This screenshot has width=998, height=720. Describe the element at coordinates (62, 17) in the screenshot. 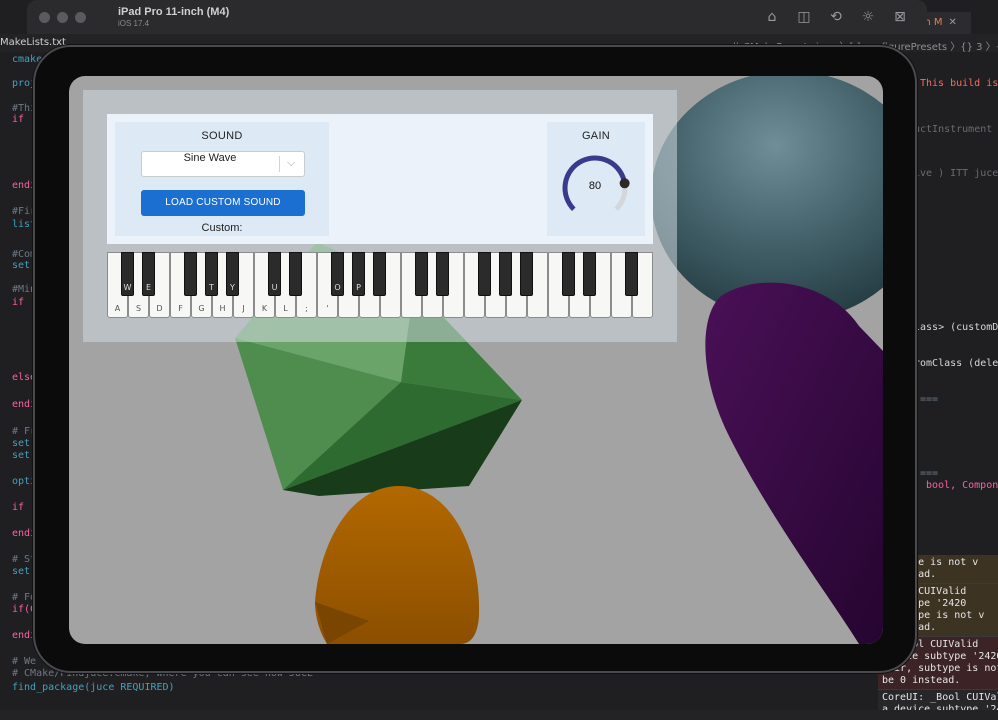

I see `minimize-window-button` at that location.